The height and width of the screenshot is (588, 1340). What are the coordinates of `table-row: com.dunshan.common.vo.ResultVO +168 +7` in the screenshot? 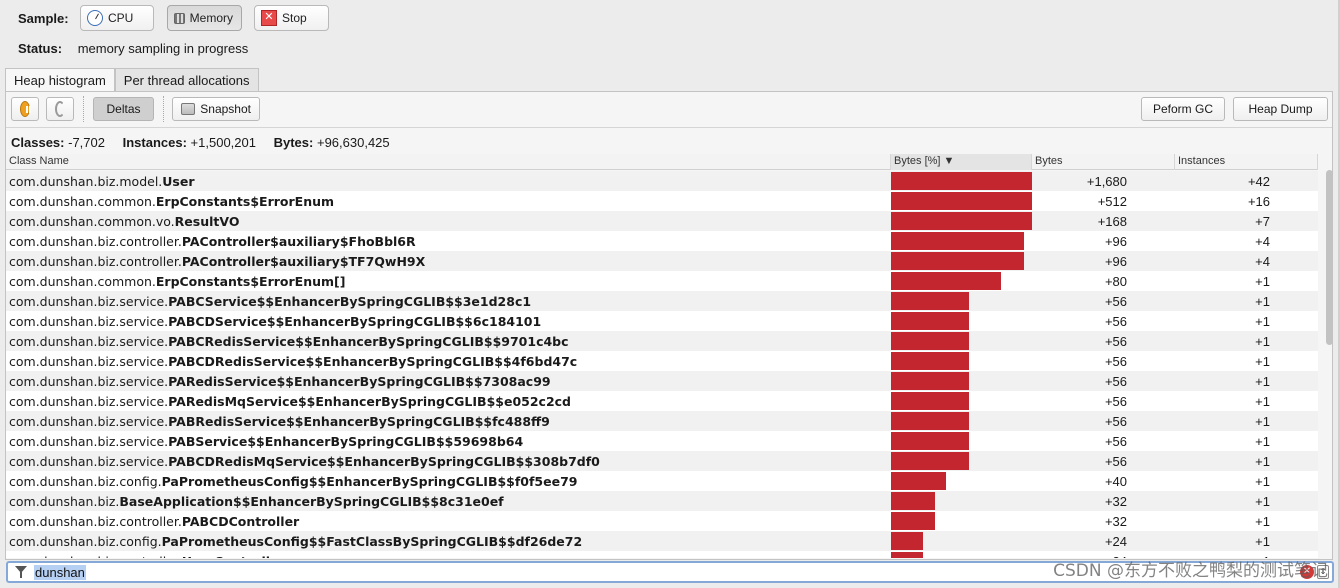 It's located at (662, 221).